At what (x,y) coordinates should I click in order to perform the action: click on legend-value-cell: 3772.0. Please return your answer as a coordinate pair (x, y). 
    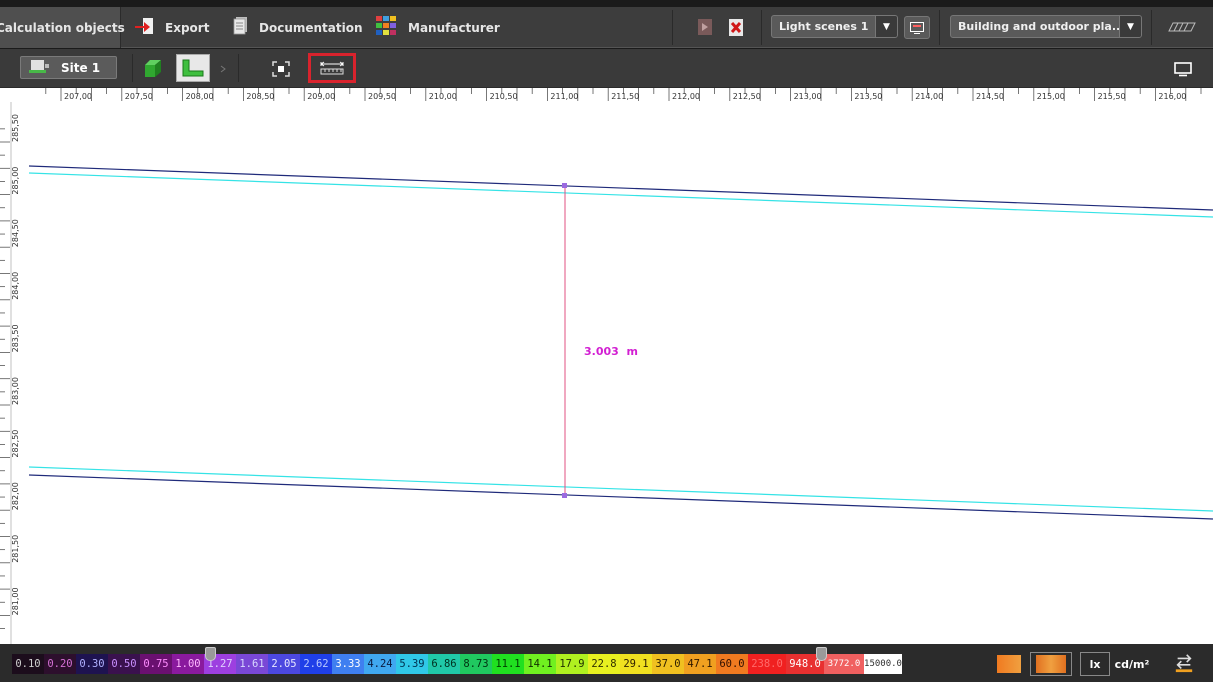
    Looking at the image, I should click on (844, 664).